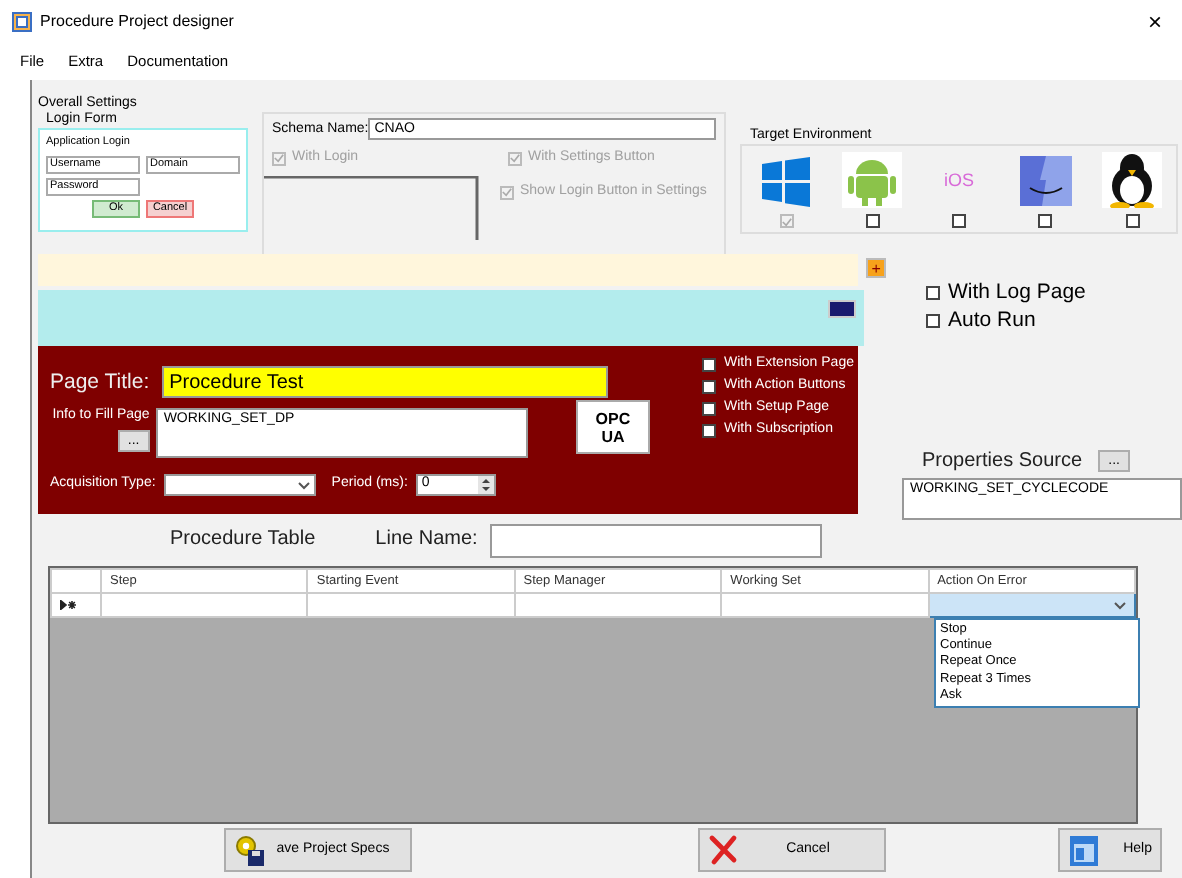 This screenshot has height=878, width=1182. Describe the element at coordinates (485, 485) in the screenshot. I see `spin-arrows-icon` at that location.